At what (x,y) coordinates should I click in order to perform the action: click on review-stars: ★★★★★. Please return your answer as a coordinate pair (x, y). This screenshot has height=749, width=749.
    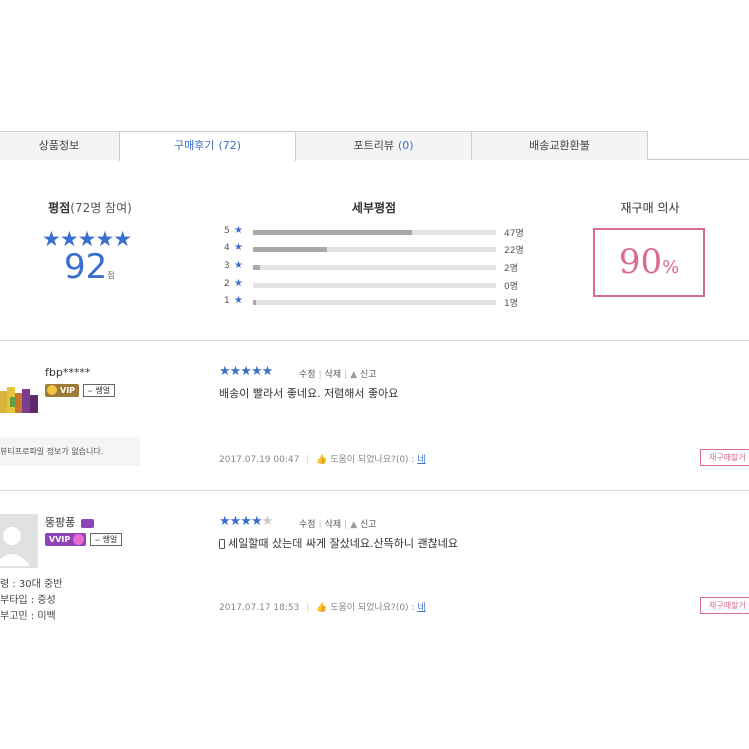
    Looking at the image, I should click on (246, 371).